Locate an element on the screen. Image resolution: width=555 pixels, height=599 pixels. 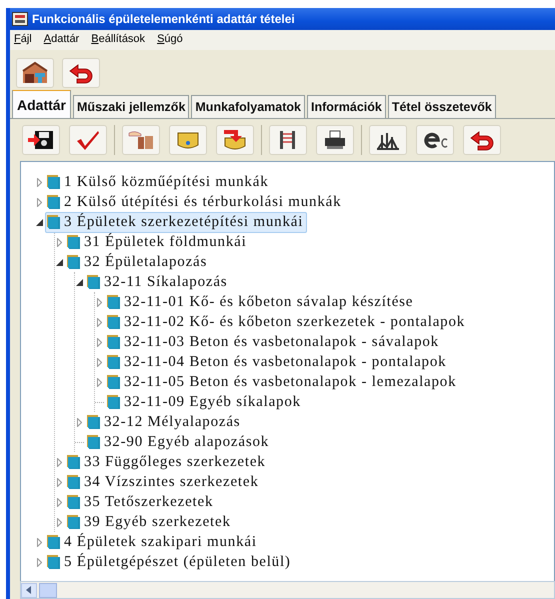
tab: Munkafolyamatok is located at coordinates (248, 106).